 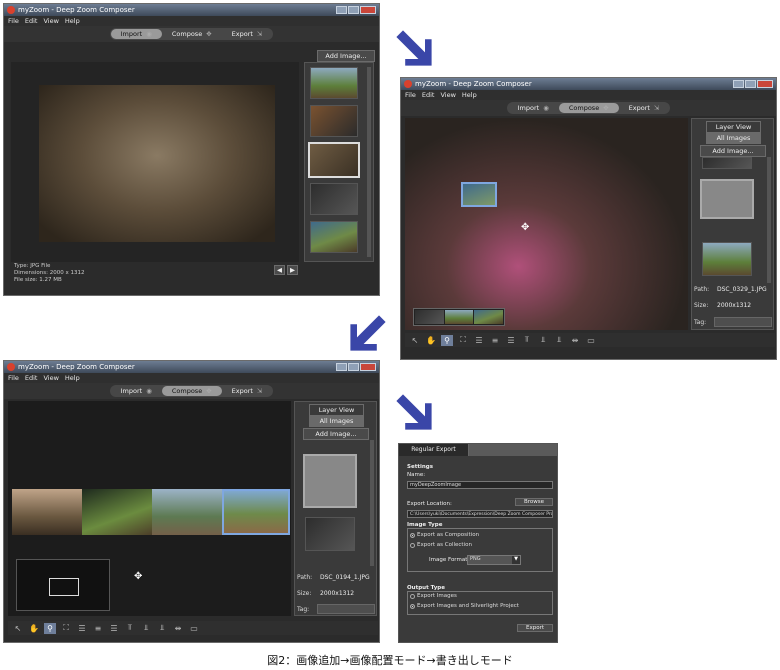 I want to click on next-icon: ▶, so click(x=292, y=270).